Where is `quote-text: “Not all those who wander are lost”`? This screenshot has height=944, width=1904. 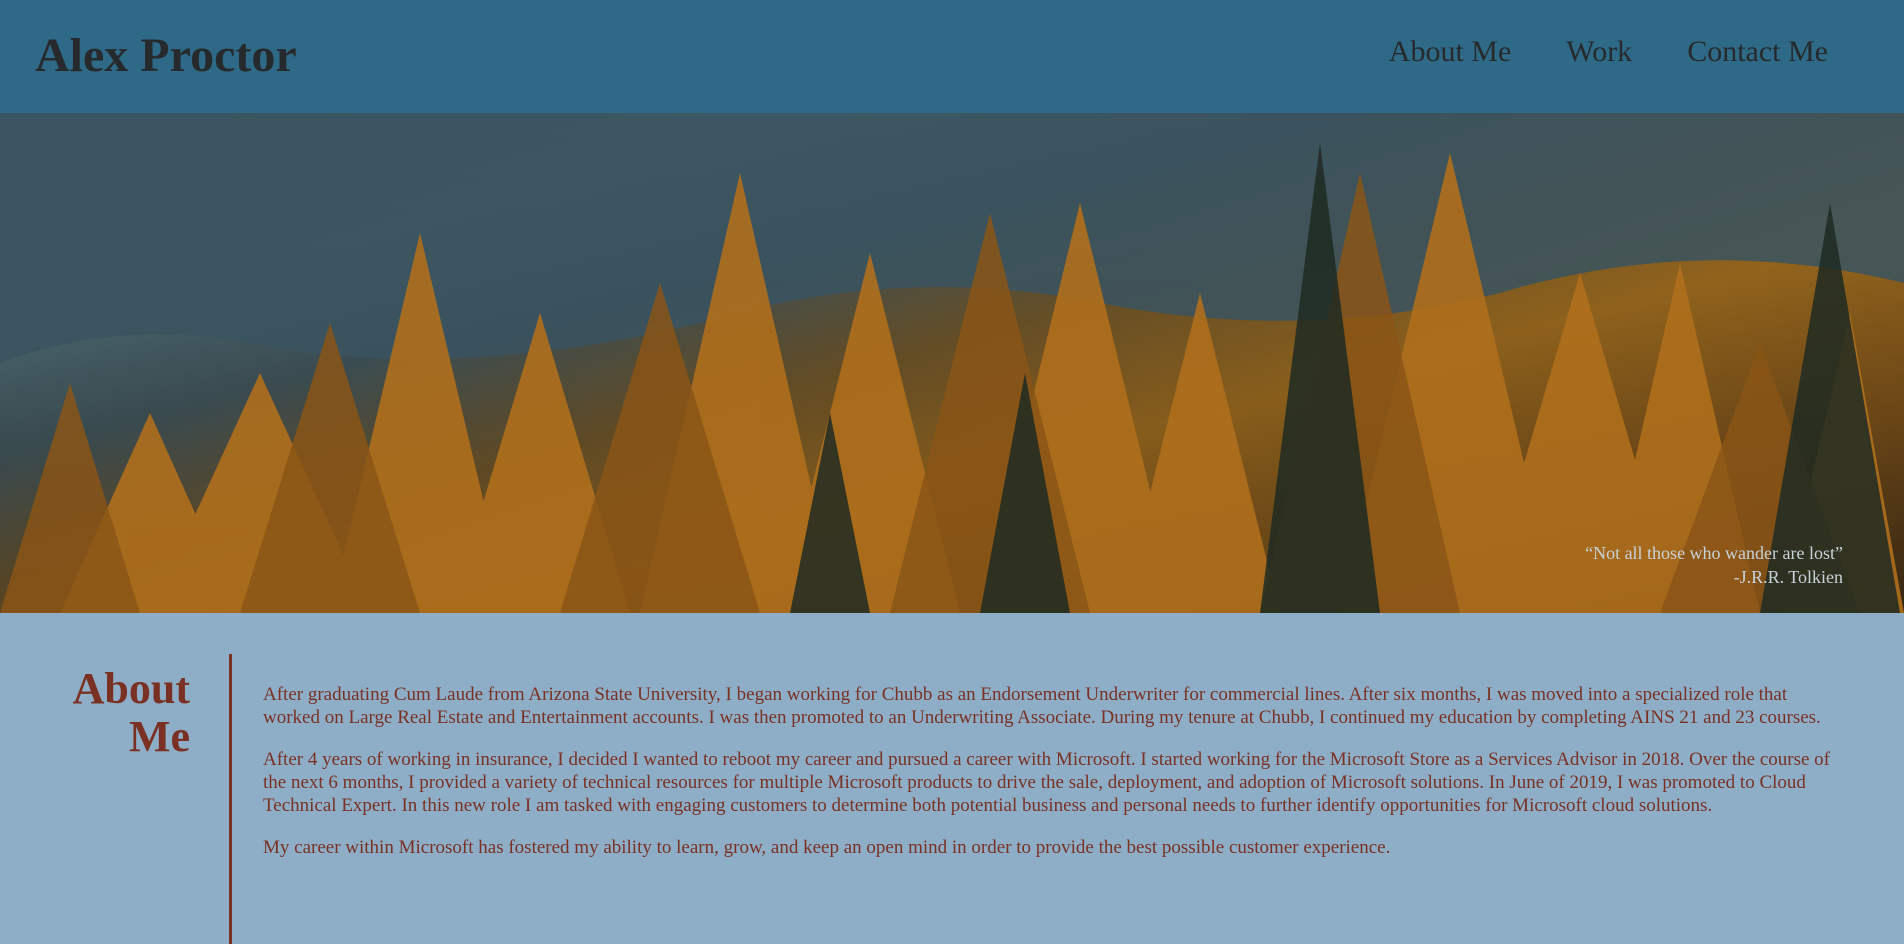
quote-text: “Not all those who wander are lost” is located at coordinates (1714, 553).